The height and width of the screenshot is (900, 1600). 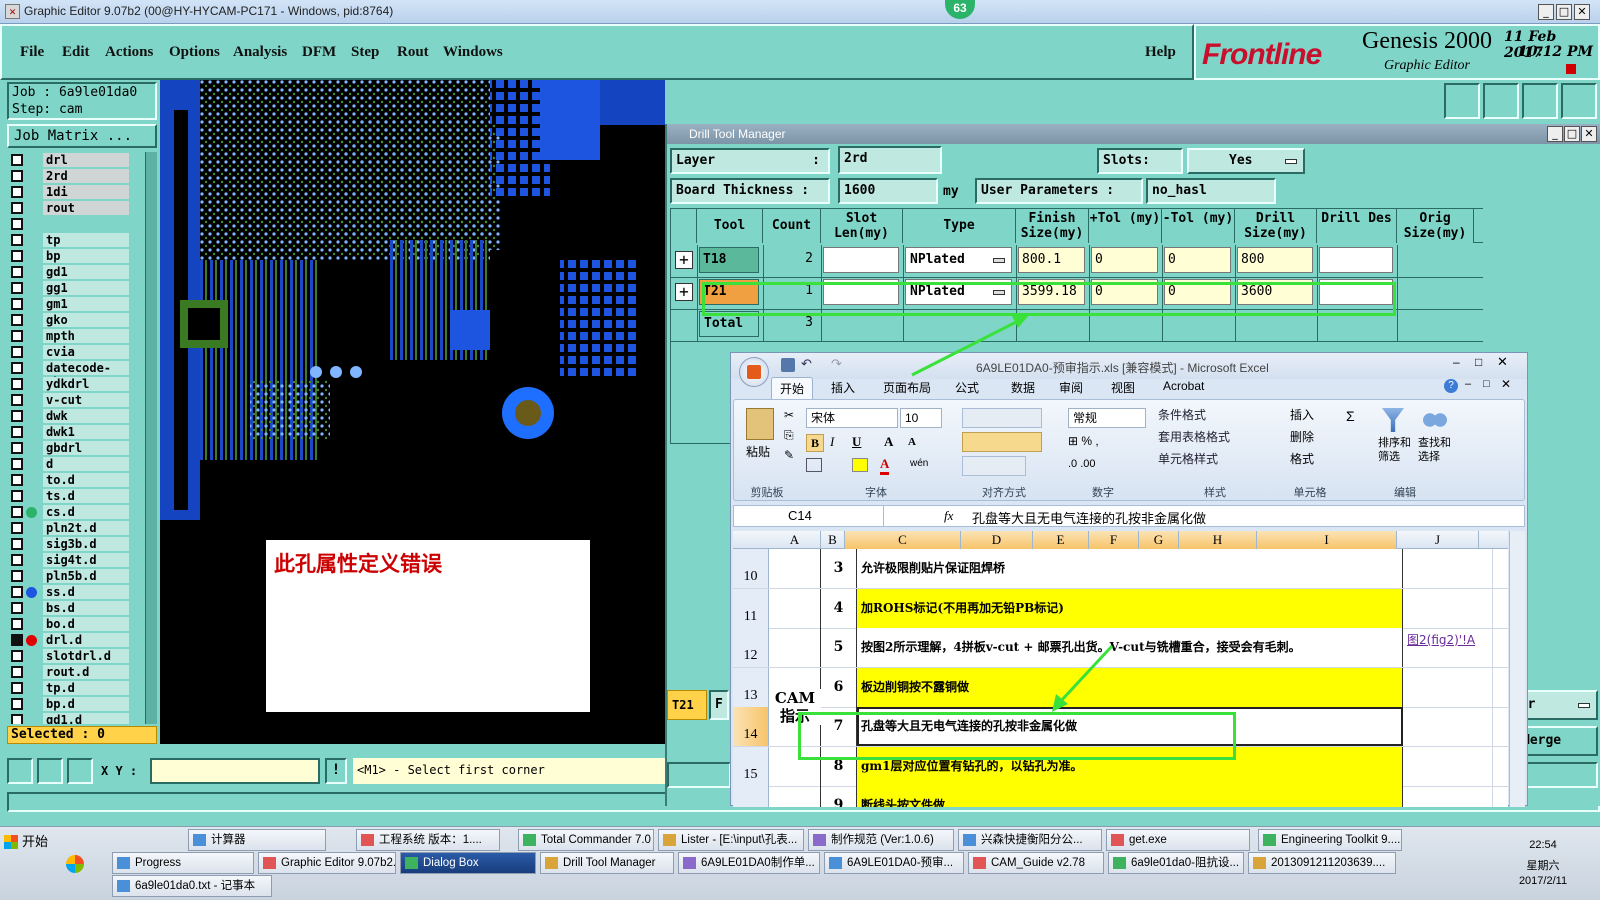 What do you see at coordinates (1148, 840) in the screenshot?
I see `taskbar-button-label: get.exe` at bounding box center [1148, 840].